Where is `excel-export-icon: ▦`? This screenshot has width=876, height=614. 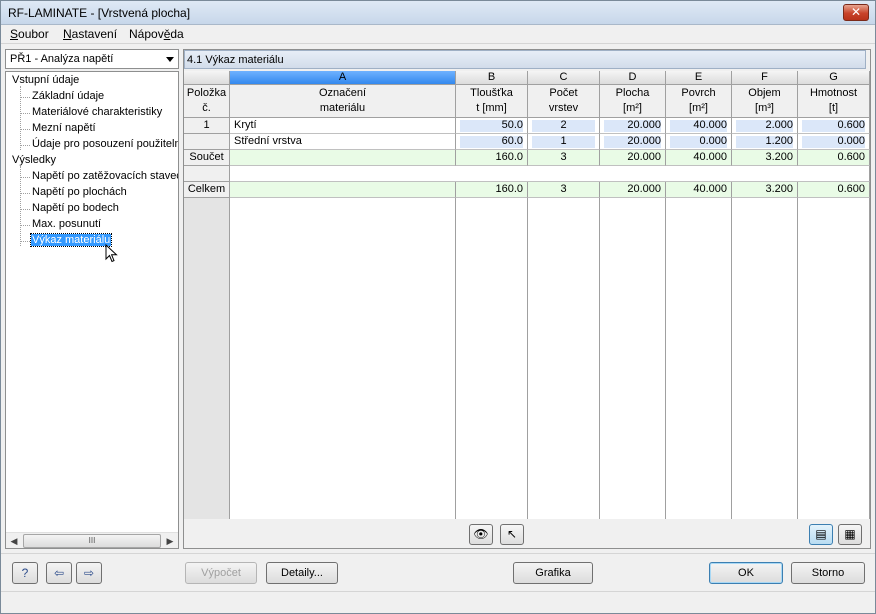 excel-export-icon: ▦ is located at coordinates (850, 534).